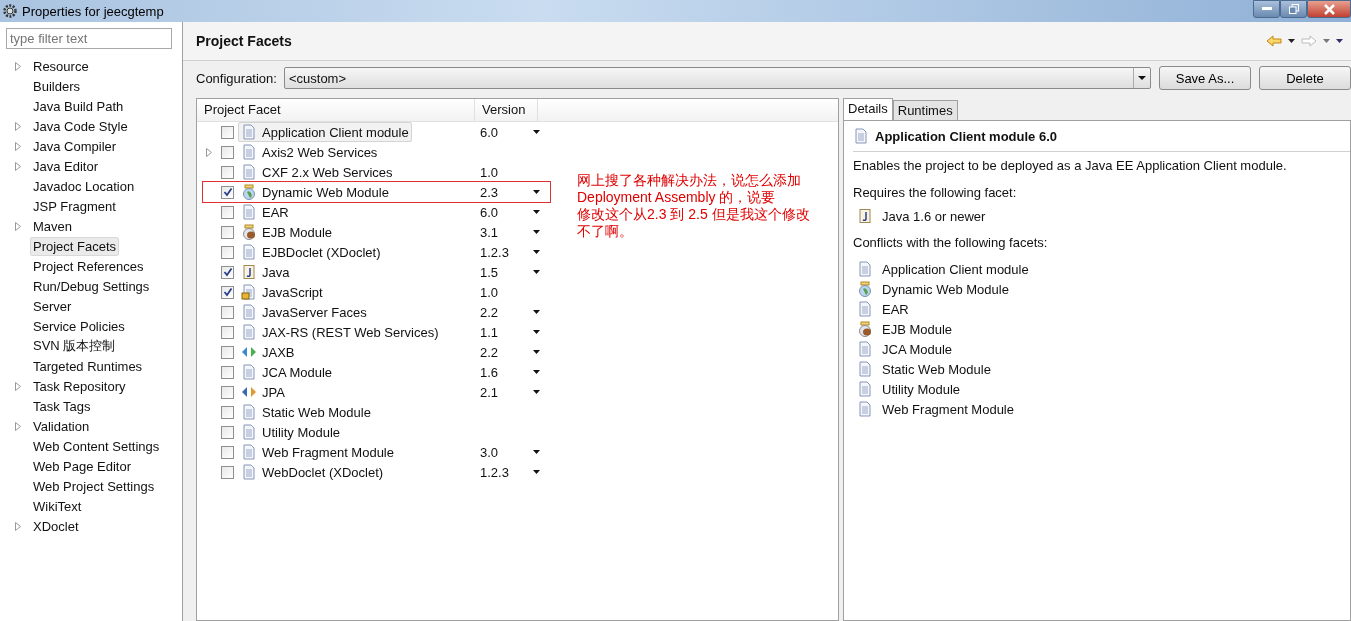  Describe the element at coordinates (358, 432) in the screenshot. I see `facet-name: Utility Module` at that location.